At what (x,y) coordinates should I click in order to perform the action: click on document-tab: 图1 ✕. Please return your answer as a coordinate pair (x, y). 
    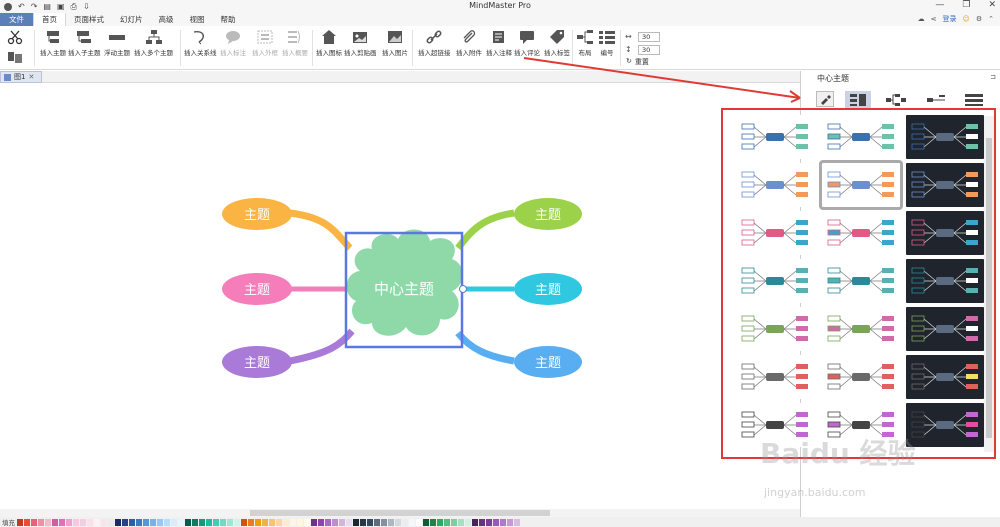
    Looking at the image, I should click on (21, 77).